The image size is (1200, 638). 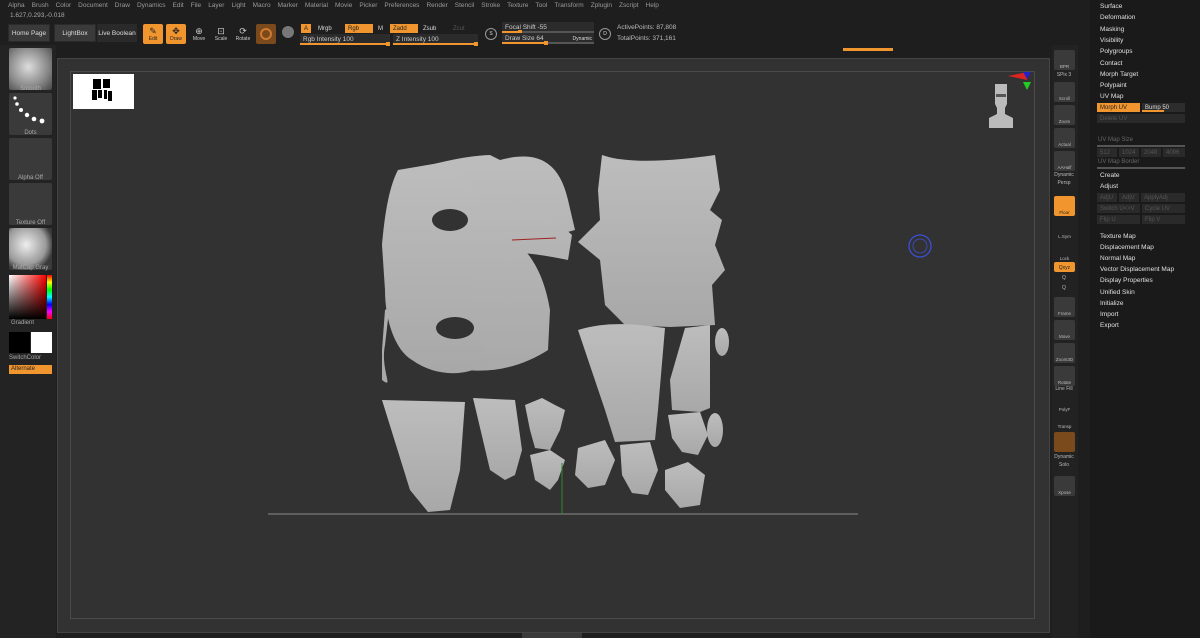 What do you see at coordinates (1163, 219) in the screenshot?
I see `flip-v-button: Flip V` at bounding box center [1163, 219].